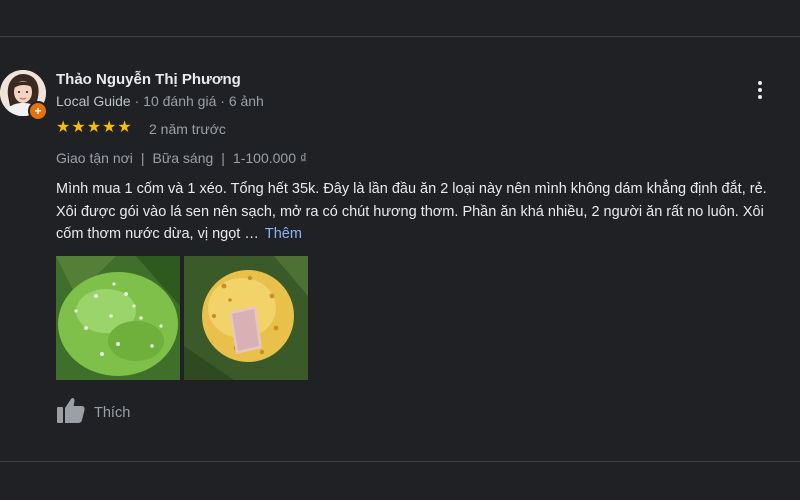 The width and height of the screenshot is (800, 500). I want to click on bottom-divider, so click(400, 461).